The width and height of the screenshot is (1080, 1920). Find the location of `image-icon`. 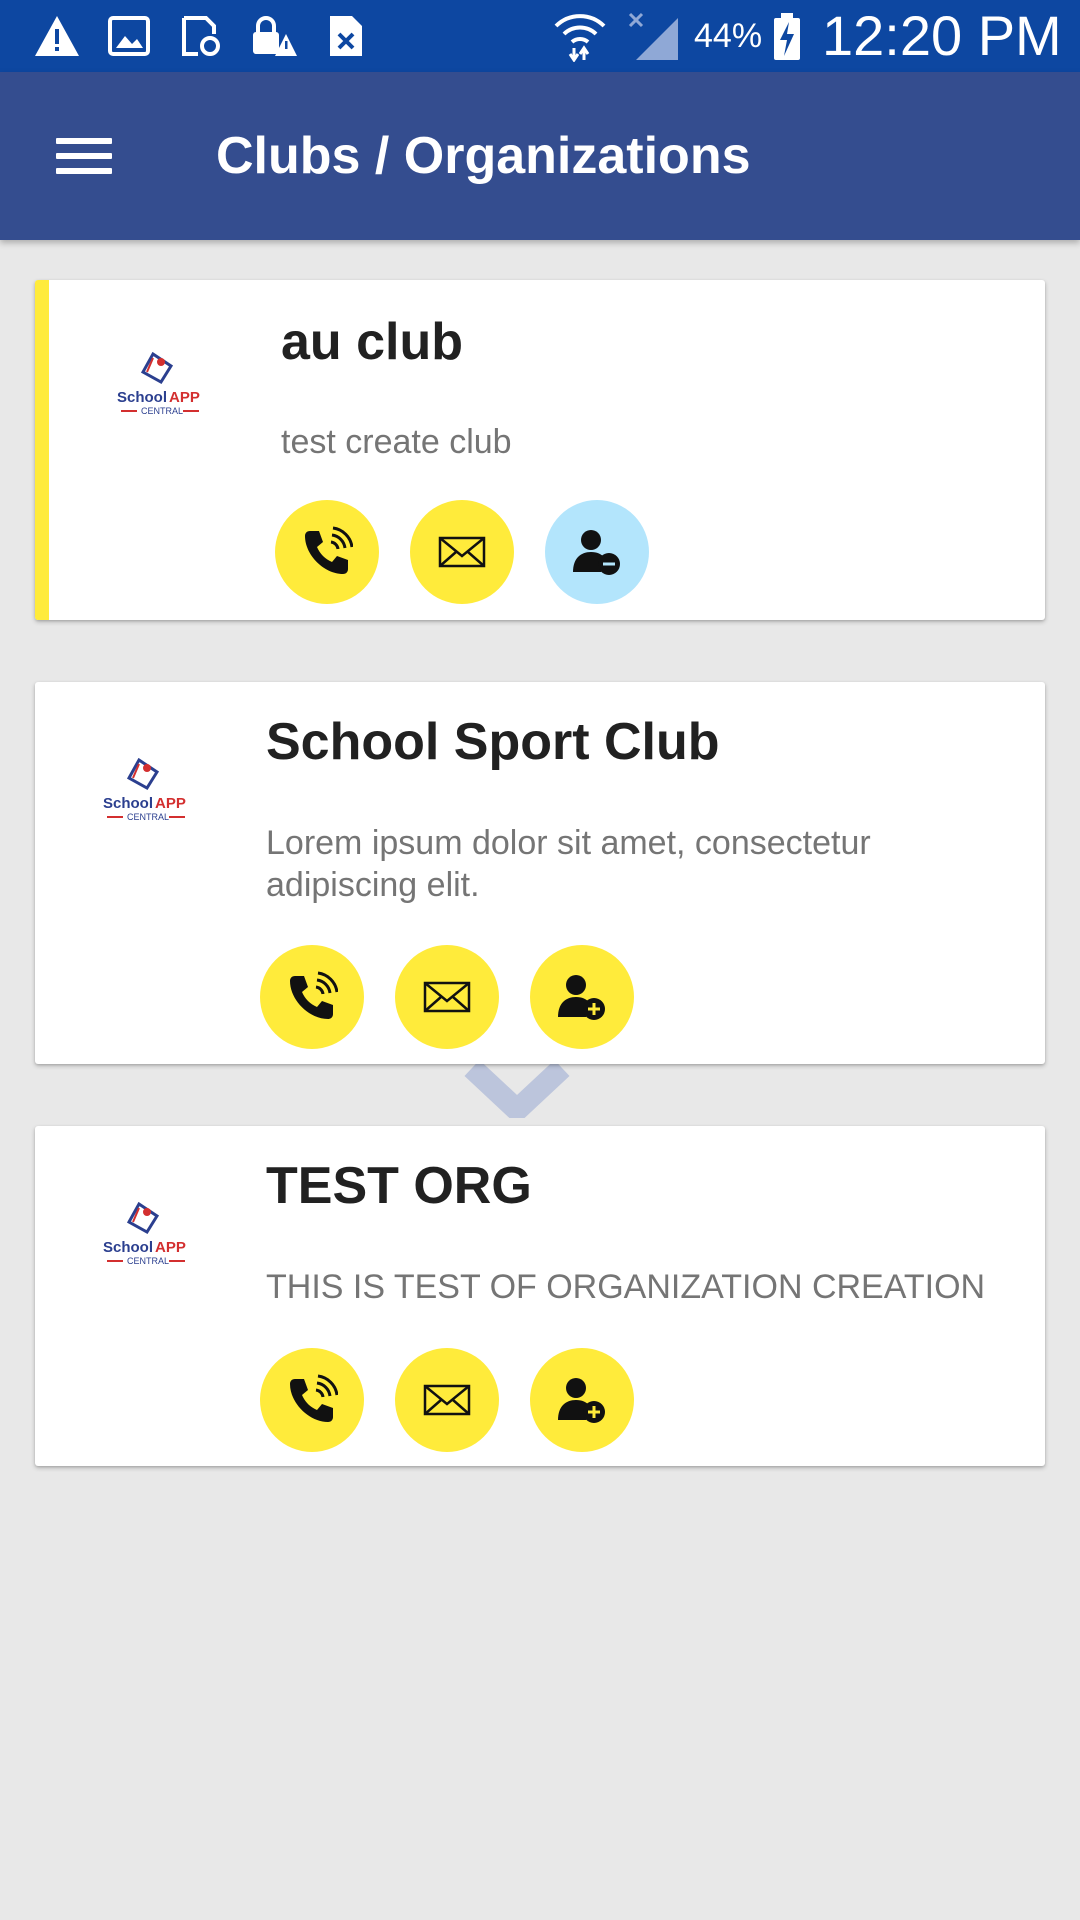

image-icon is located at coordinates (129, 36).